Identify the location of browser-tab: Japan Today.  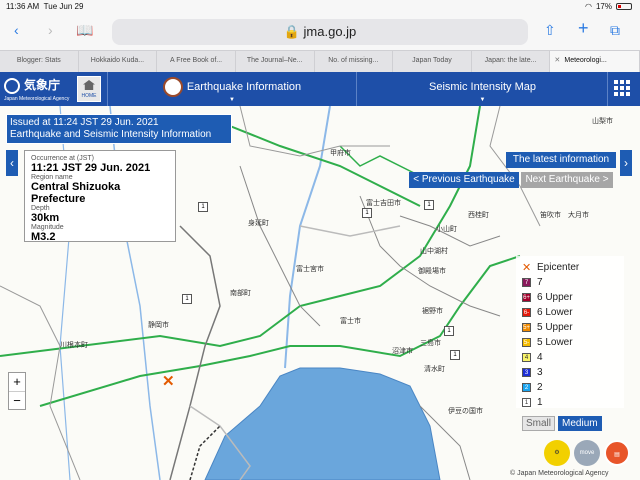
(432, 61).